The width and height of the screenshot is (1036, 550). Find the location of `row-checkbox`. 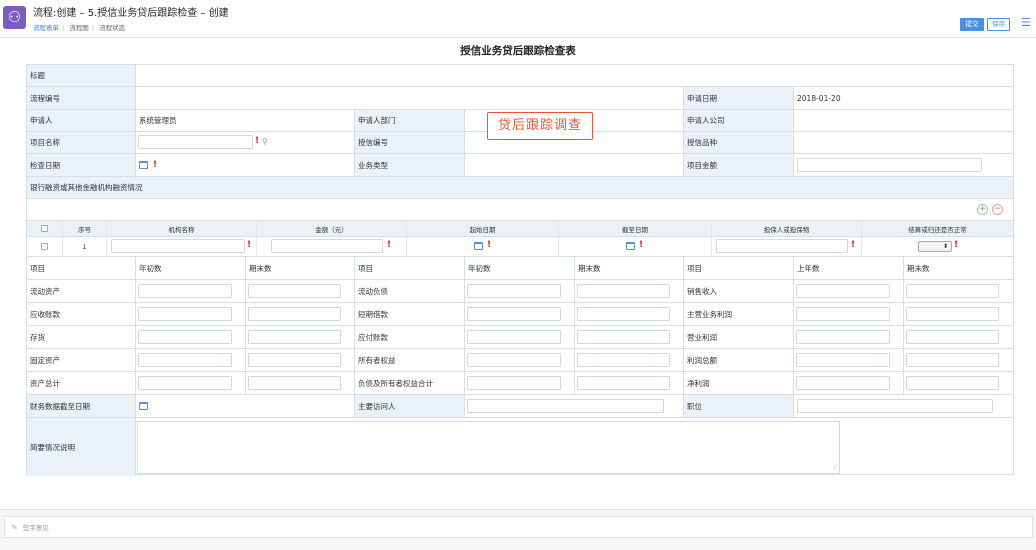

row-checkbox is located at coordinates (44, 246).